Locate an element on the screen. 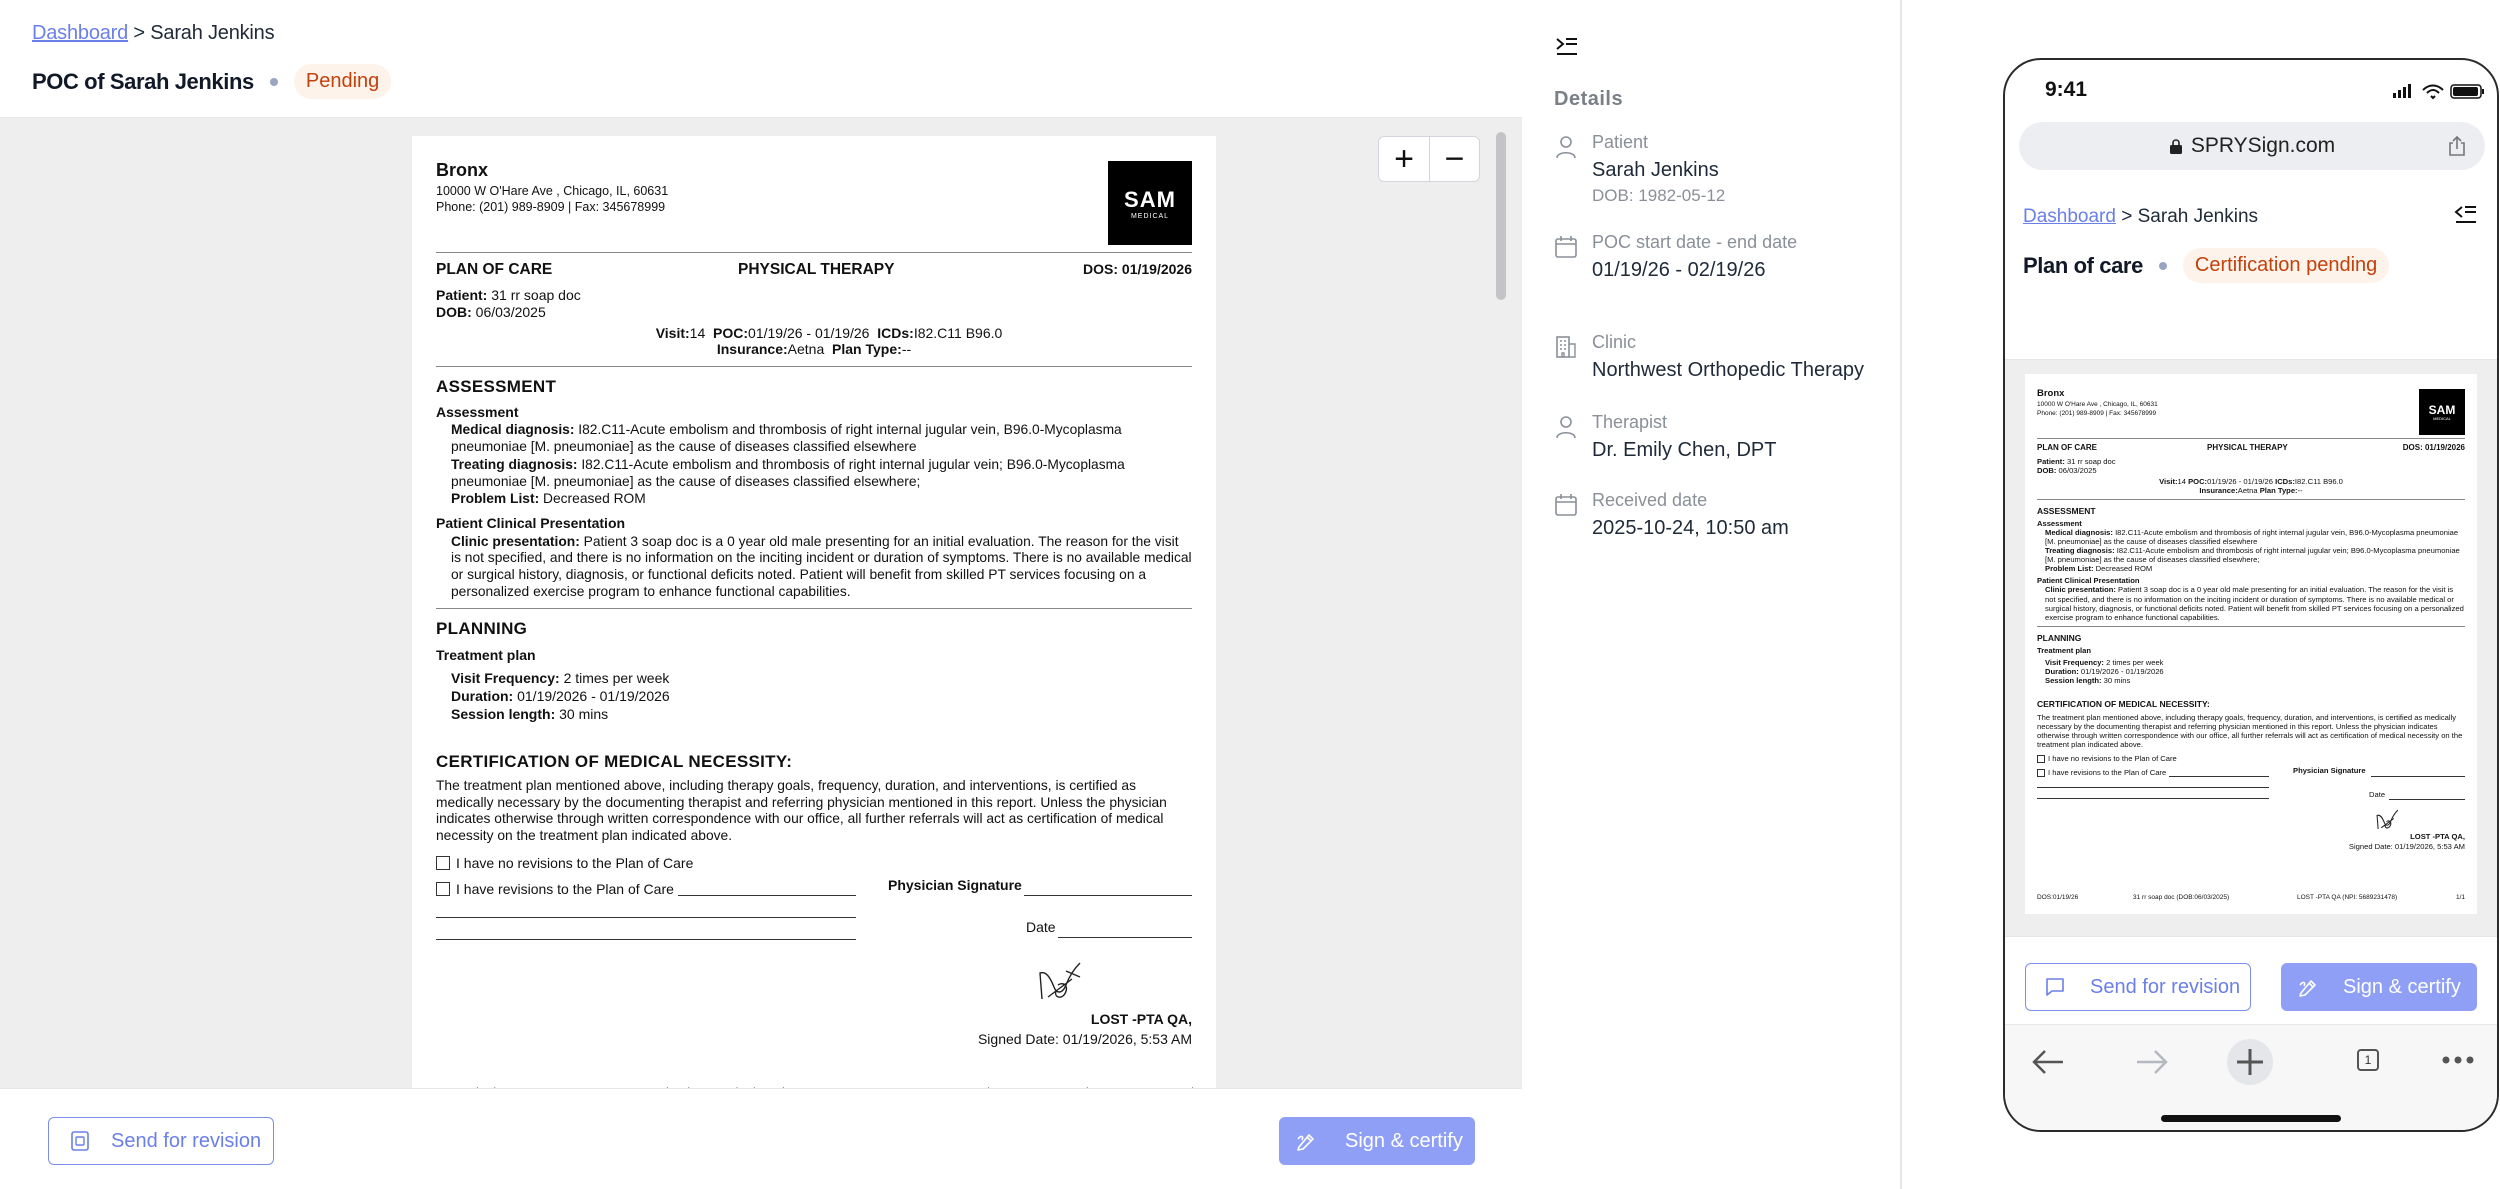 This screenshot has width=2500, height=1189. therapist-label: Therapist is located at coordinates (1630, 422).